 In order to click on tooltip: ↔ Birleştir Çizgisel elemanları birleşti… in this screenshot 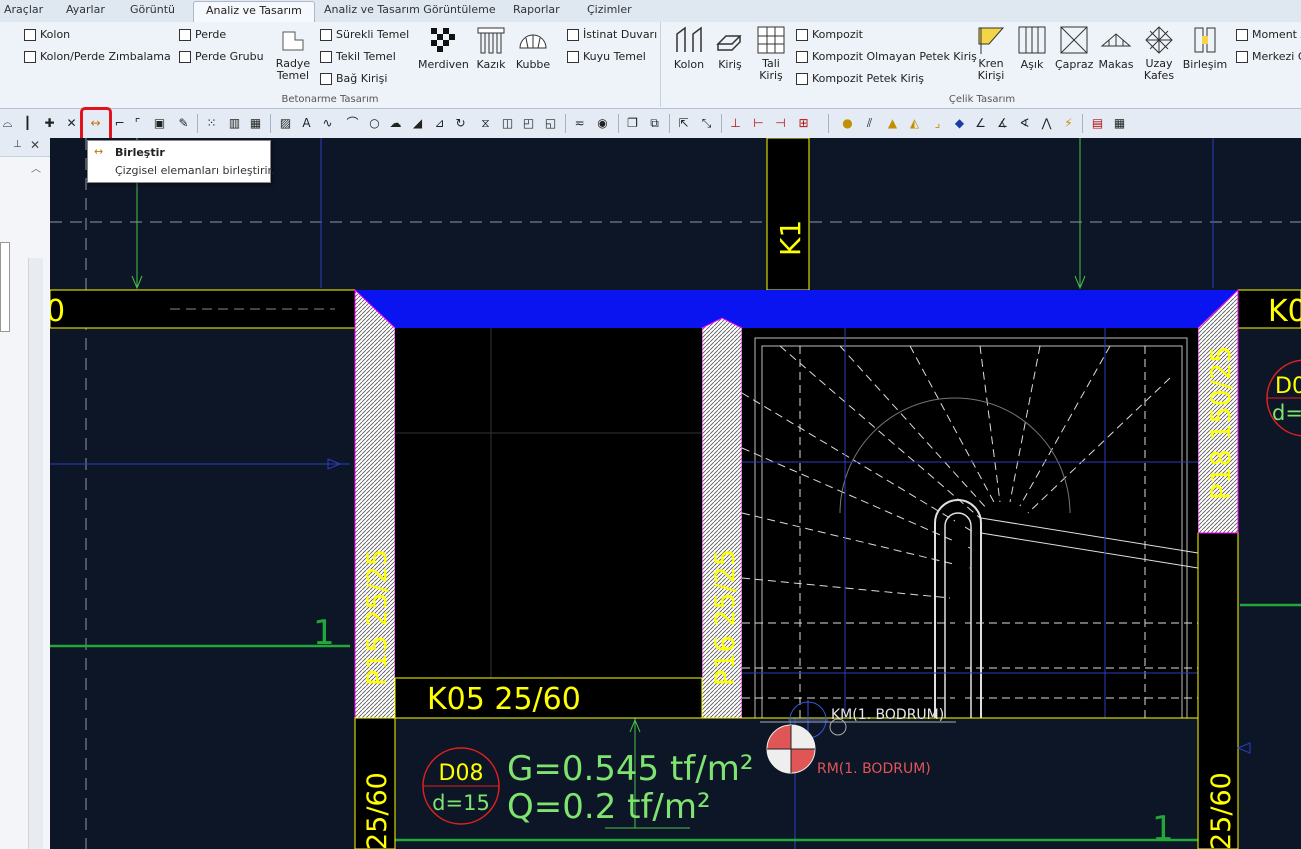, I will do `click(181, 161)`.